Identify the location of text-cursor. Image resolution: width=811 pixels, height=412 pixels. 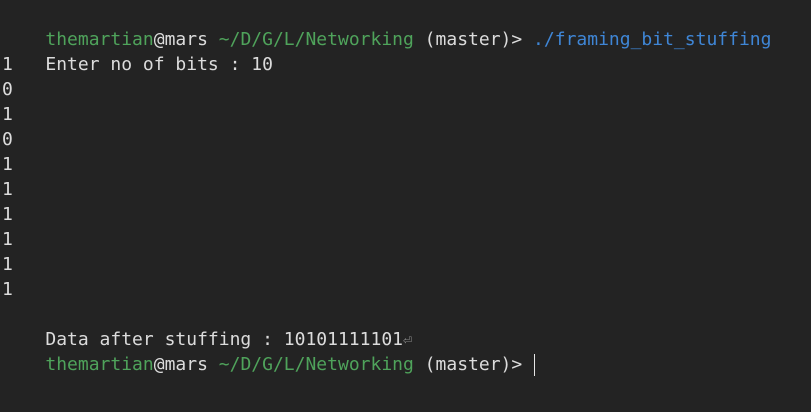
(535, 365).